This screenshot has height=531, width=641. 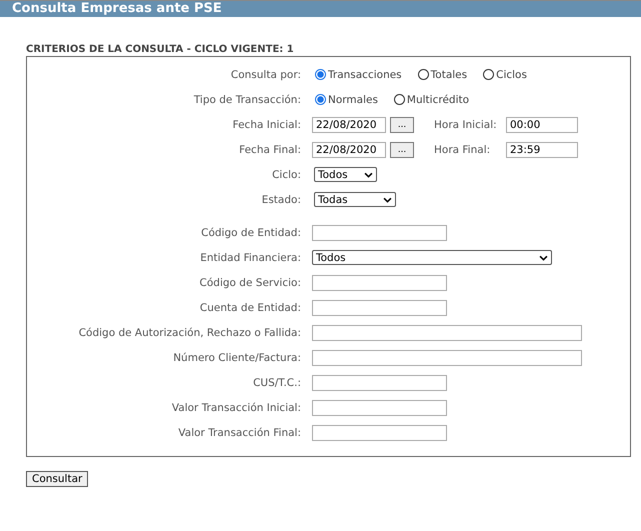 I want to click on section-title: CRITERIOS DE LA CONSULTA - CICLO VIGENTE: 1, so click(x=160, y=50).